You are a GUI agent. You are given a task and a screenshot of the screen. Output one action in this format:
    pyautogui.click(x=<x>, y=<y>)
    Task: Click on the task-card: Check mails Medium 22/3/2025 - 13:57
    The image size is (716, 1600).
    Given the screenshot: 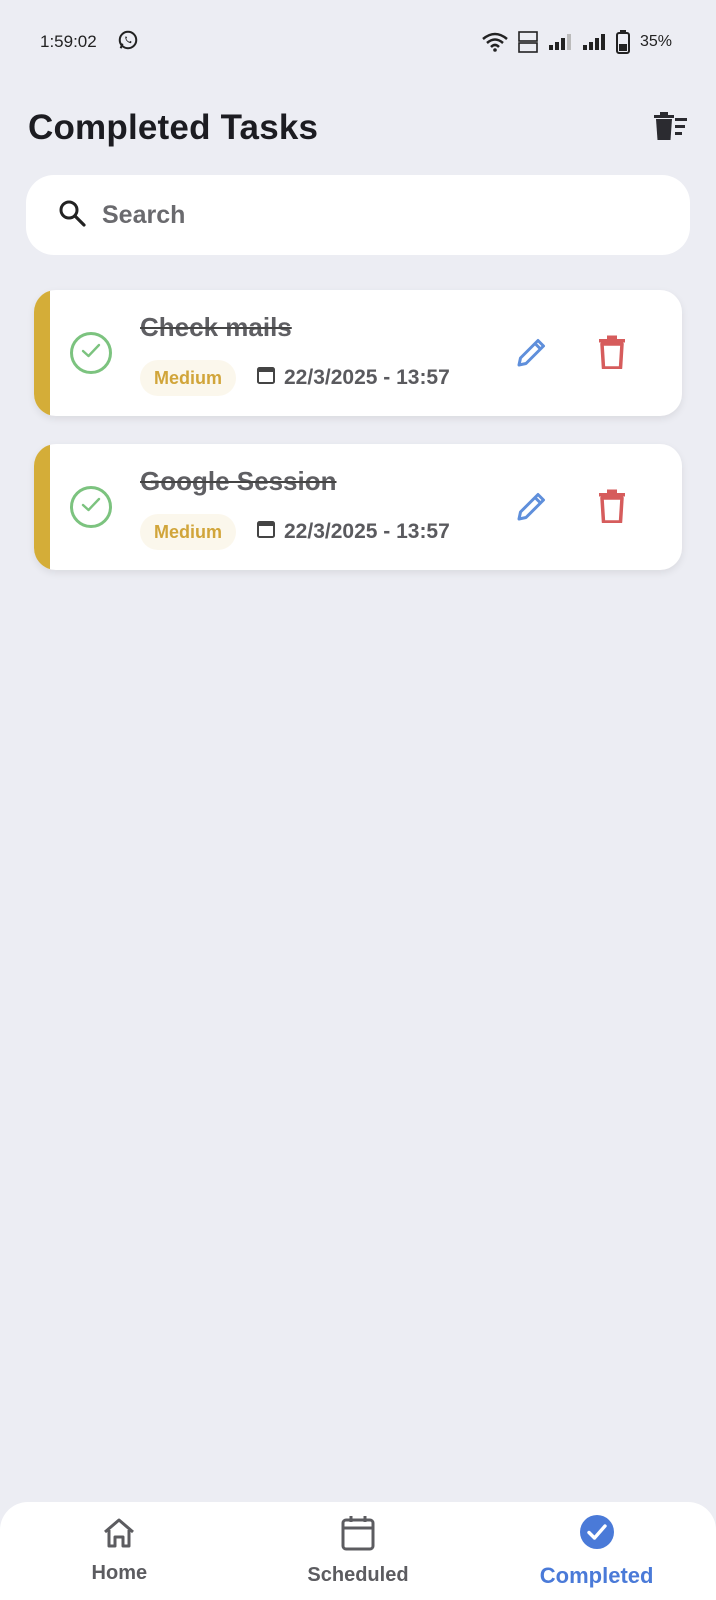 What is the action you would take?
    pyautogui.click(x=358, y=353)
    